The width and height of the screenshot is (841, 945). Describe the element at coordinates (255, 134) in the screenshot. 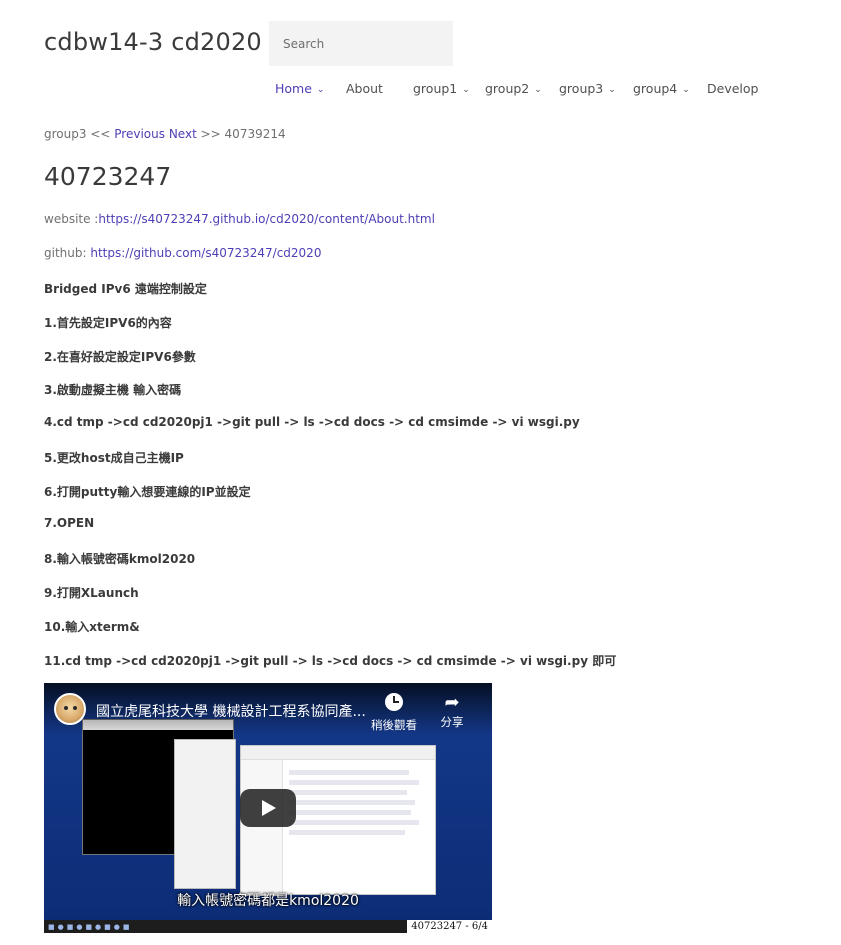

I see `breadcrumb-next-target: 40739214` at that location.